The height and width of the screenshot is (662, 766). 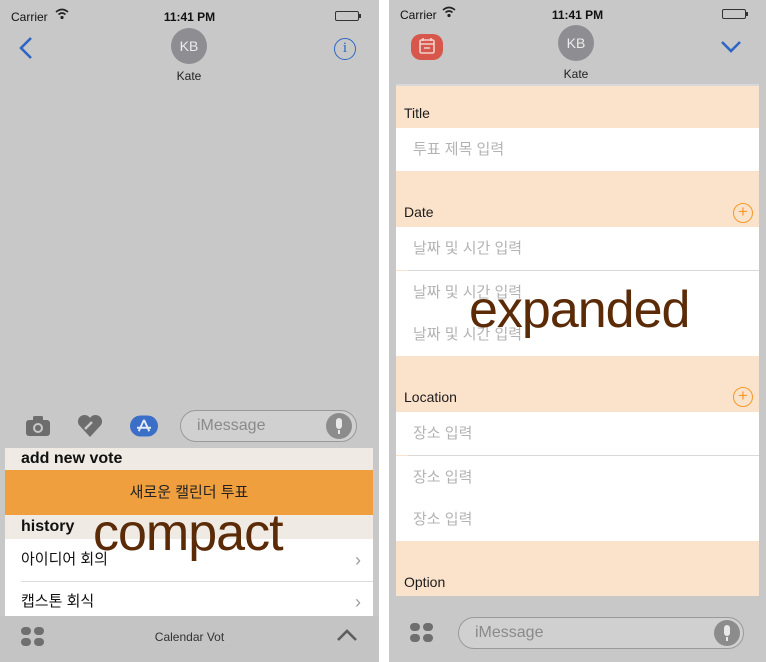 What do you see at coordinates (419, 212) in the screenshot?
I see `date-label: Date` at bounding box center [419, 212].